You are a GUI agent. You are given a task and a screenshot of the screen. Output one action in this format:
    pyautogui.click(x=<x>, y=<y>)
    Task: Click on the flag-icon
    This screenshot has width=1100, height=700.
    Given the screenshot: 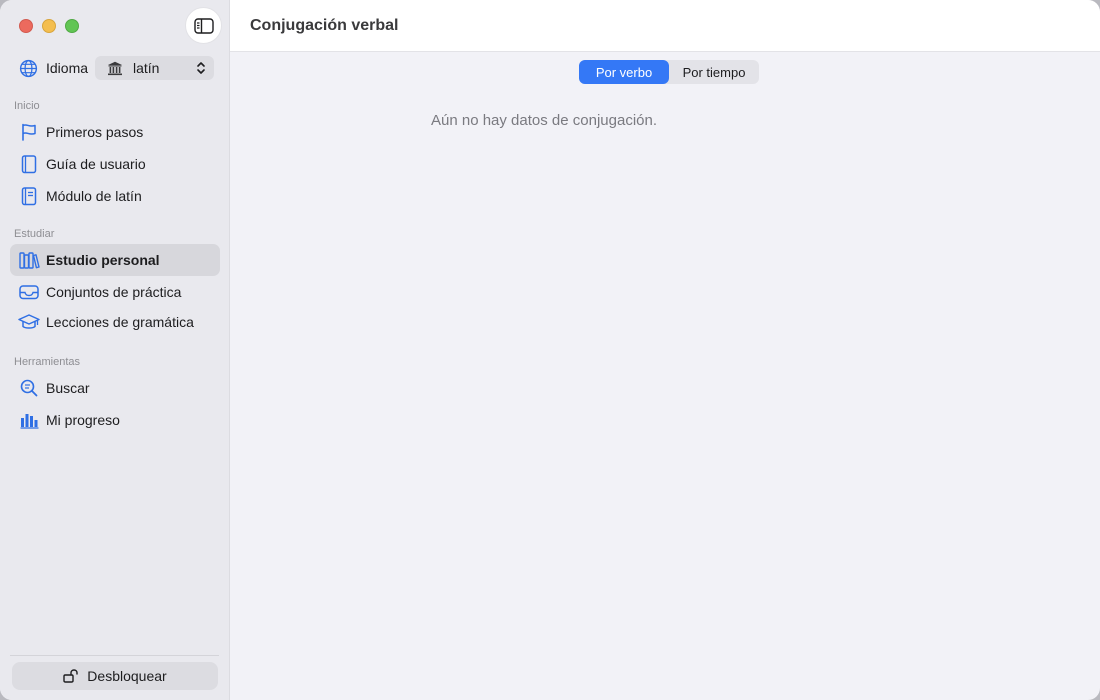 What is the action you would take?
    pyautogui.click(x=29, y=132)
    